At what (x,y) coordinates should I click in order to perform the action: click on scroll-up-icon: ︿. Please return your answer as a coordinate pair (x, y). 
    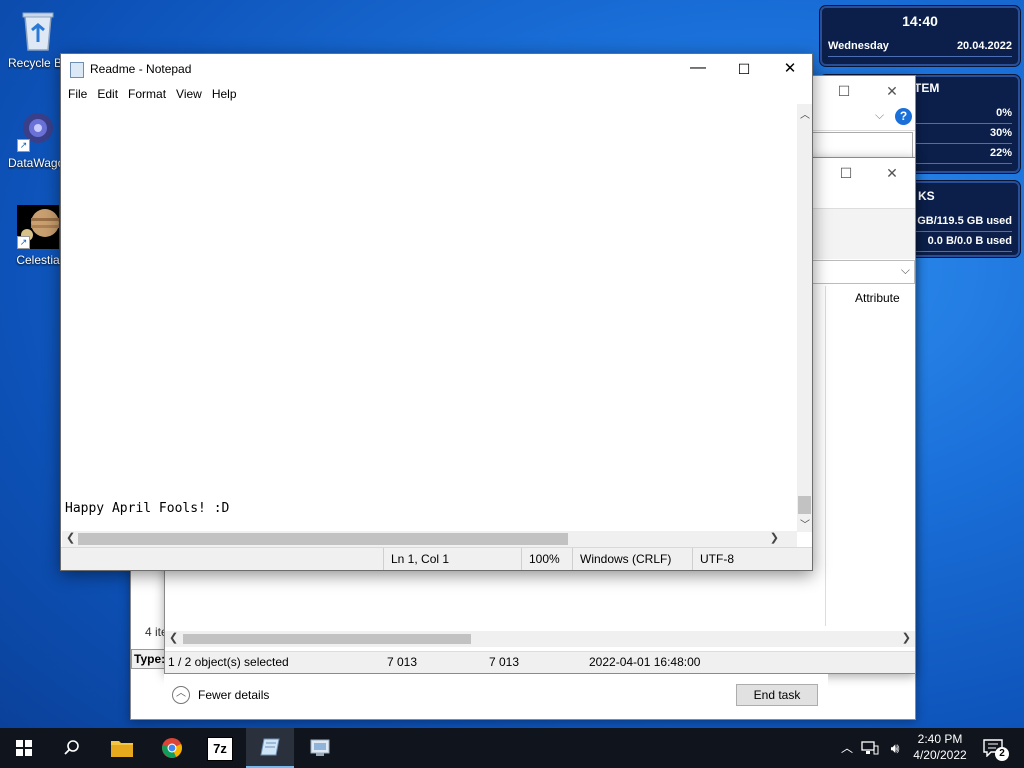
    Looking at the image, I should click on (805, 113).